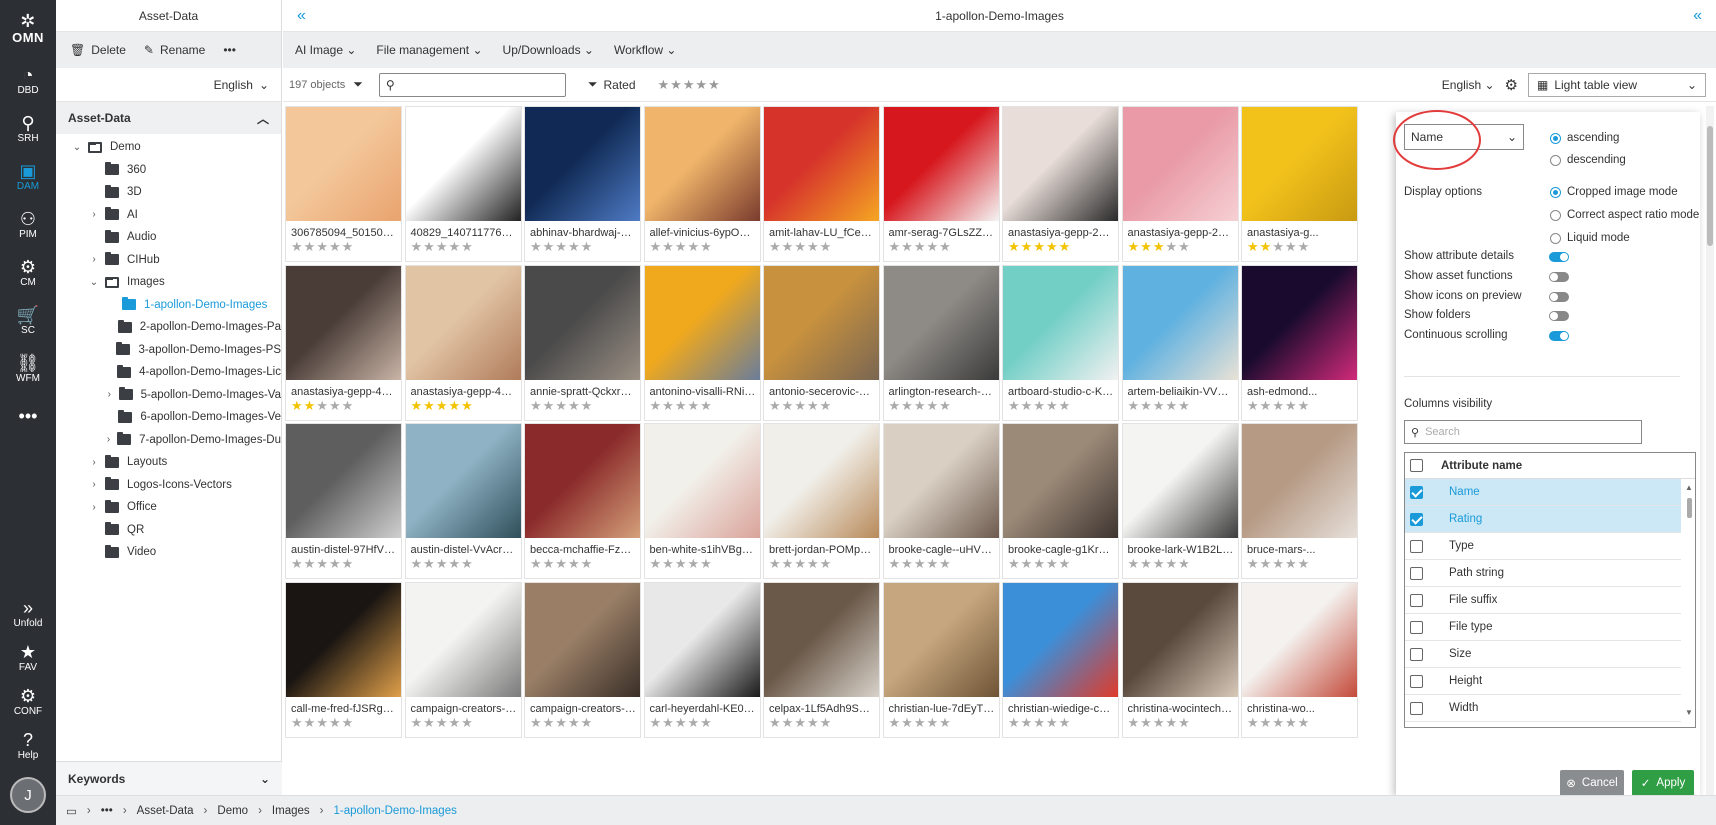 The height and width of the screenshot is (825, 1716). What do you see at coordinates (28, 128) in the screenshot?
I see `rail-item-srh: ⚲ SRH` at bounding box center [28, 128].